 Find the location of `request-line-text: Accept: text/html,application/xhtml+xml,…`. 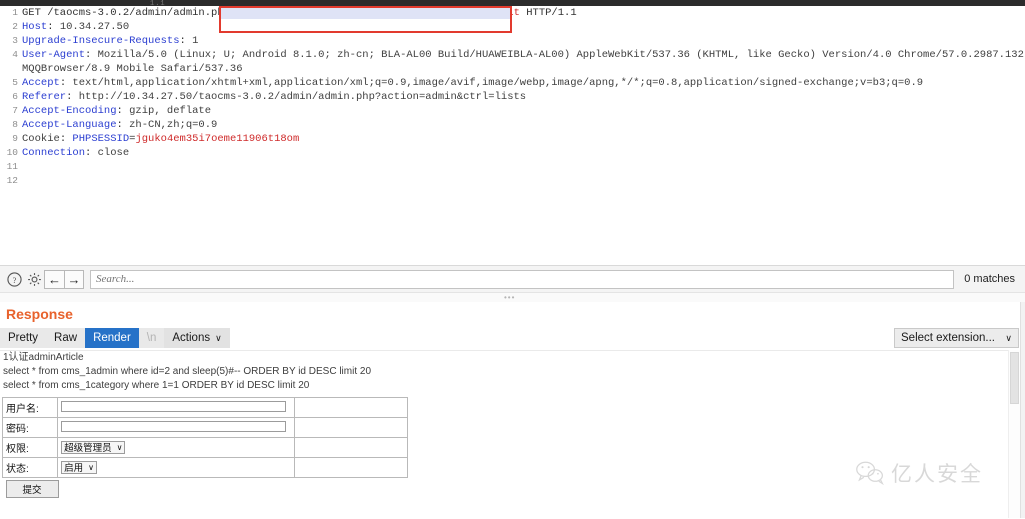

request-line-text: Accept: text/html,application/xhtml+xml,… is located at coordinates (473, 83).